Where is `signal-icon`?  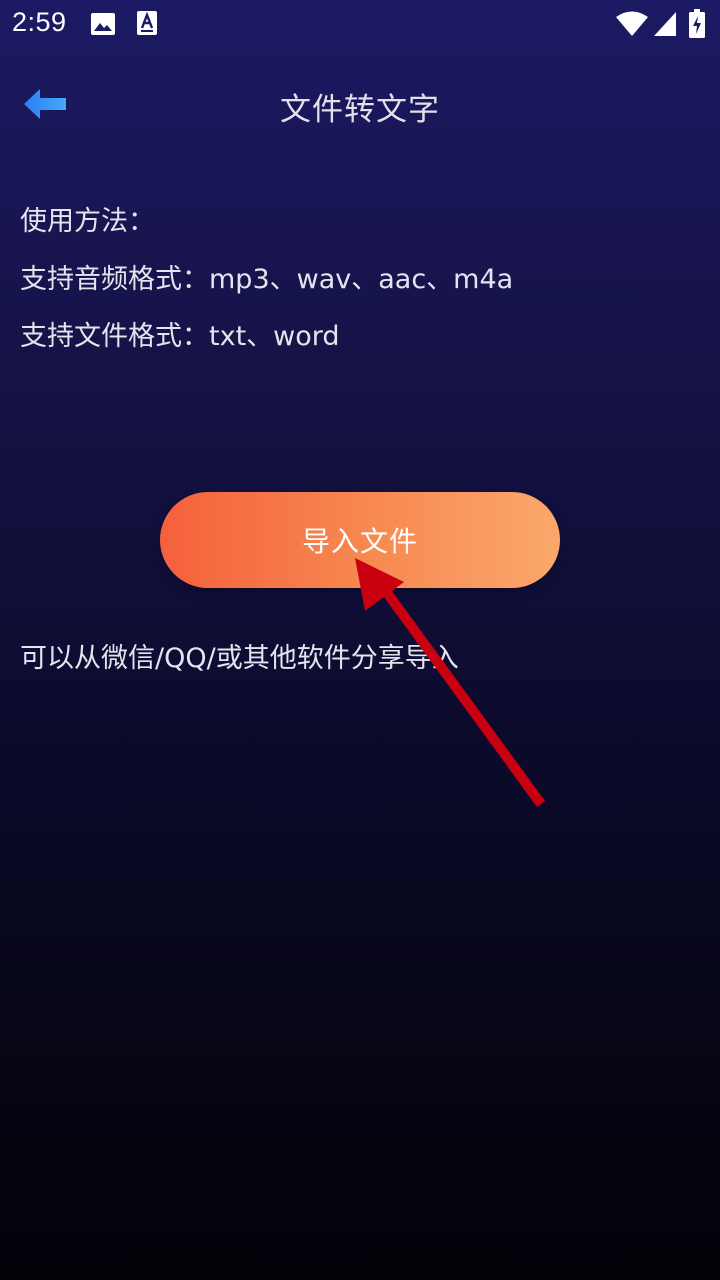
signal-icon is located at coordinates (665, 24).